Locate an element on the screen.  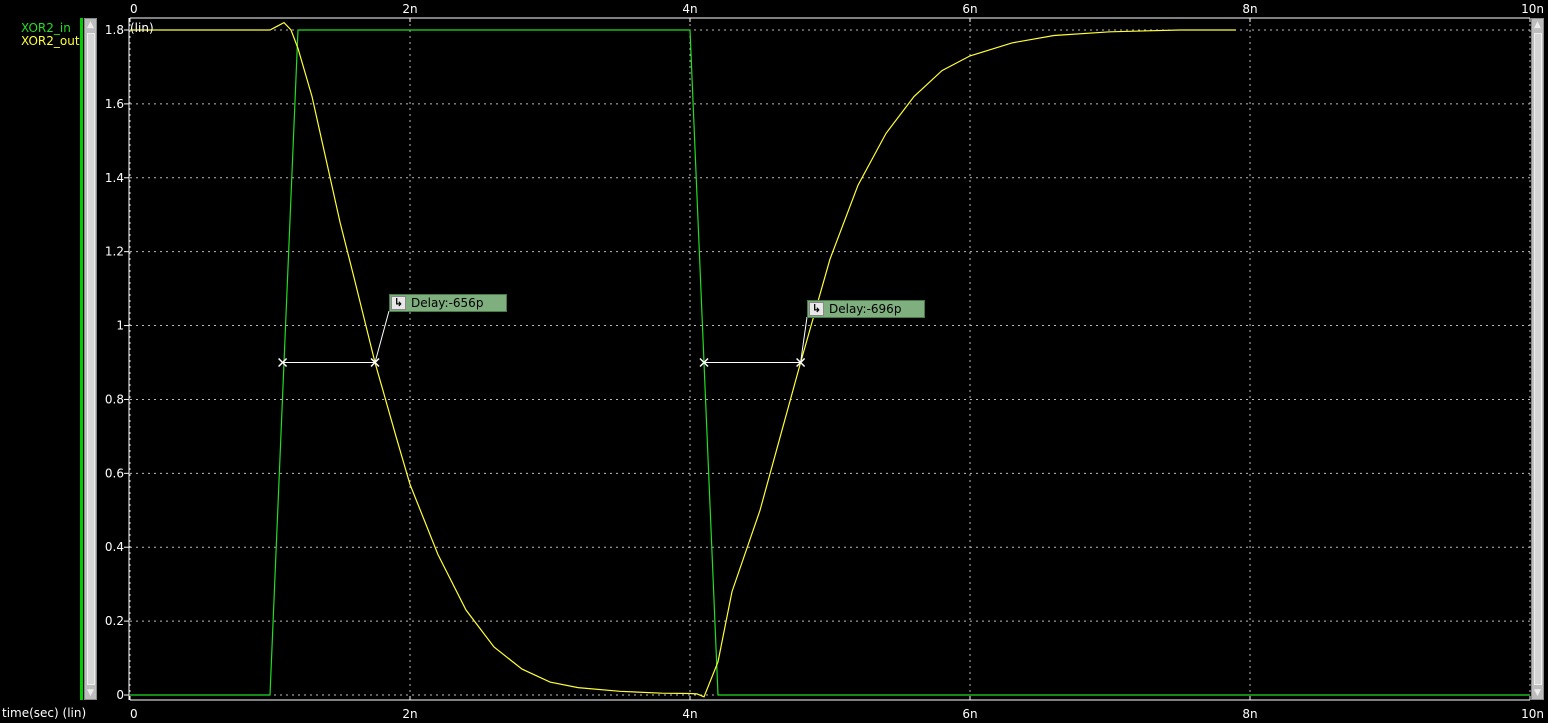
y-scale-label: (lin) is located at coordinates (142, 28).